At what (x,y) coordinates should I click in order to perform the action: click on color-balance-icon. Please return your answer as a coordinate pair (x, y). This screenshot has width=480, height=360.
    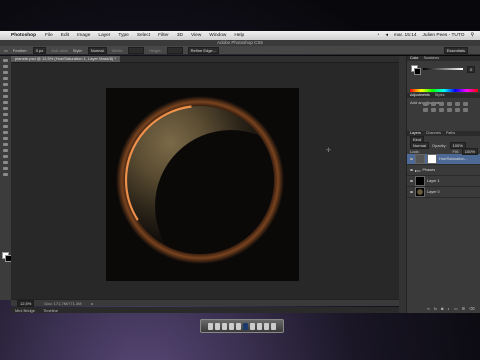
    Looking at the image, I should click on (425, 110).